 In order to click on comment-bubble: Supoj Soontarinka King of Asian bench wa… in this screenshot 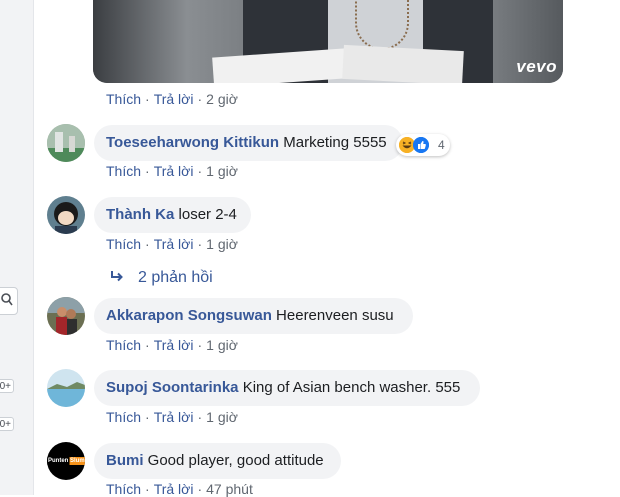, I will do `click(287, 388)`.